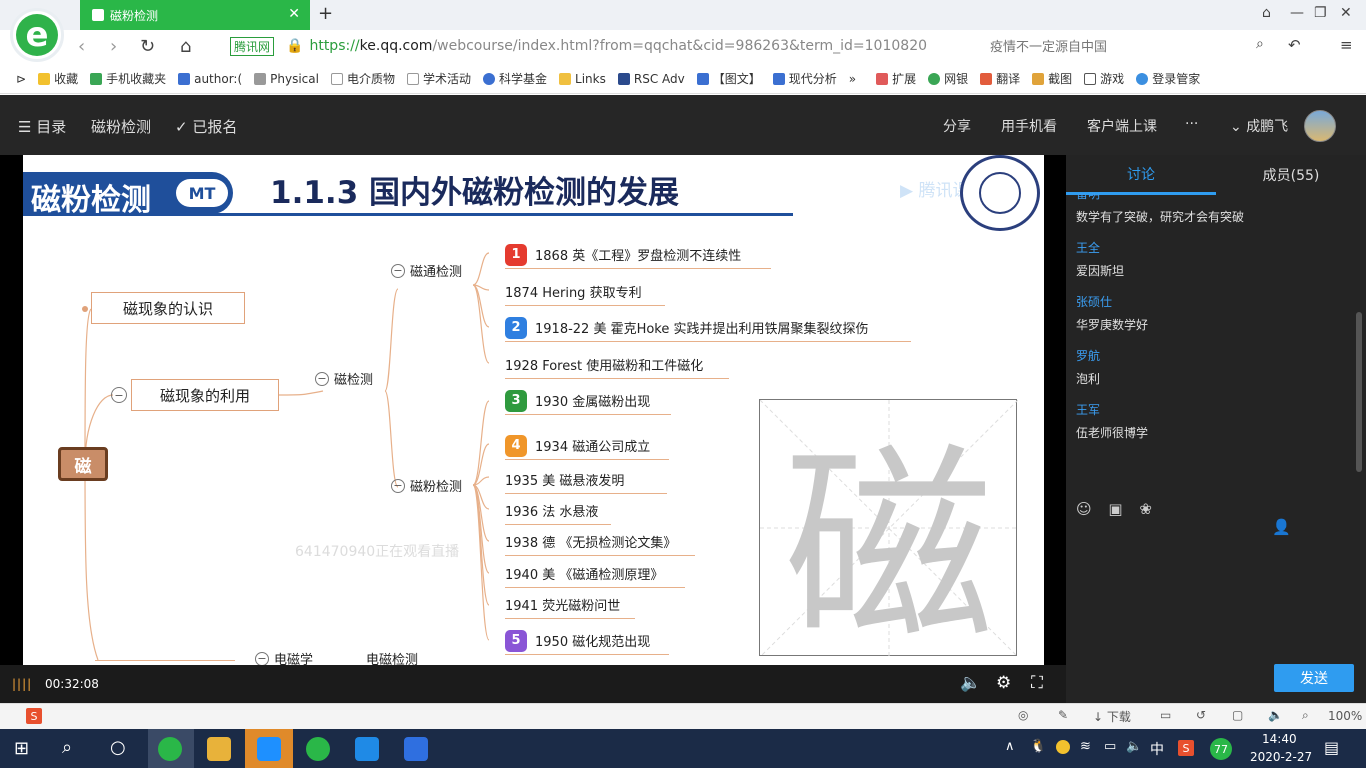  What do you see at coordinates (22, 684) in the screenshot?
I see `progress-marker-icon: ||||` at bounding box center [22, 684].